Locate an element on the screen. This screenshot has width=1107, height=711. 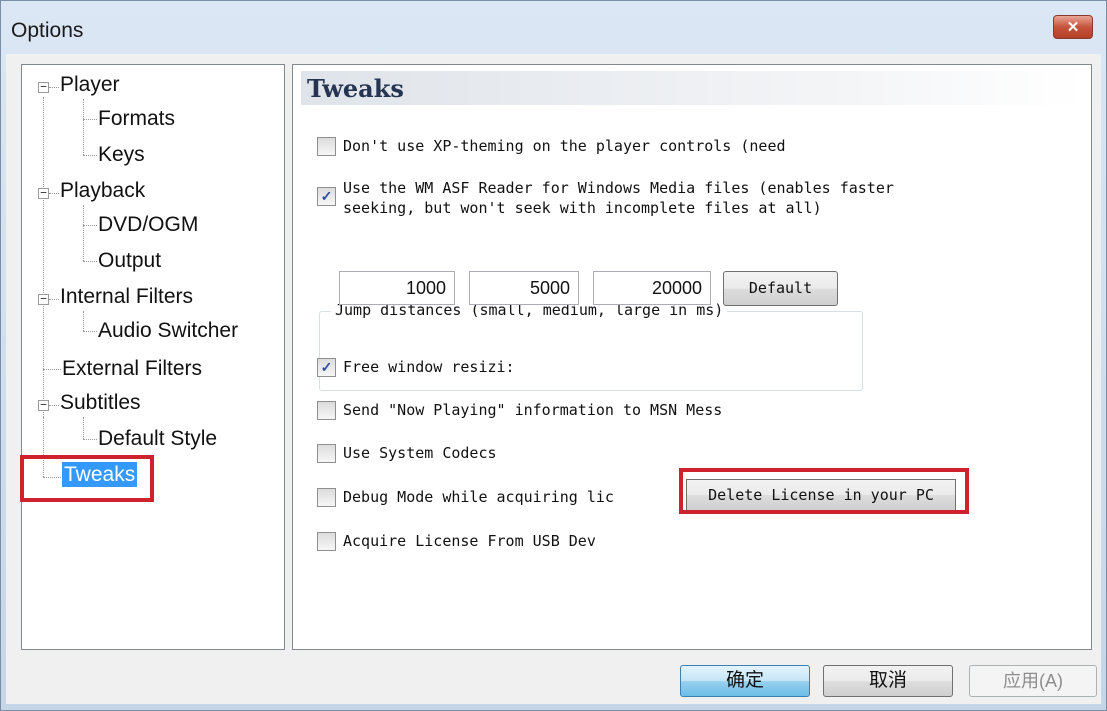
jump-medium-field: 5000 is located at coordinates (524, 288).